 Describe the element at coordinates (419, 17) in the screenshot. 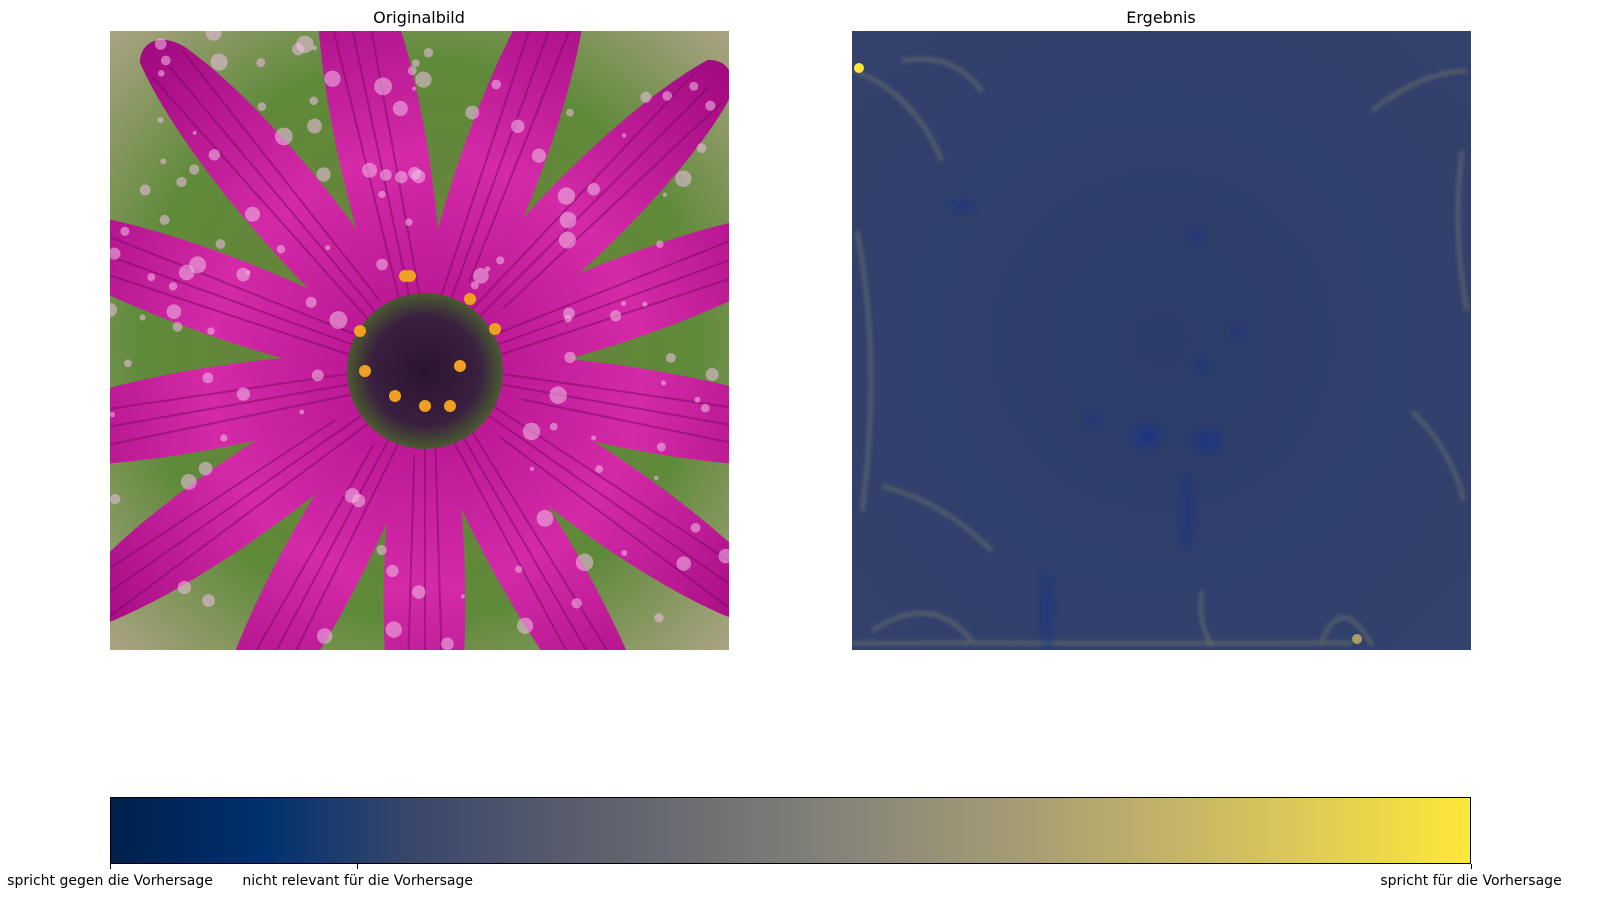

I see `original-title: Originalbild` at that location.